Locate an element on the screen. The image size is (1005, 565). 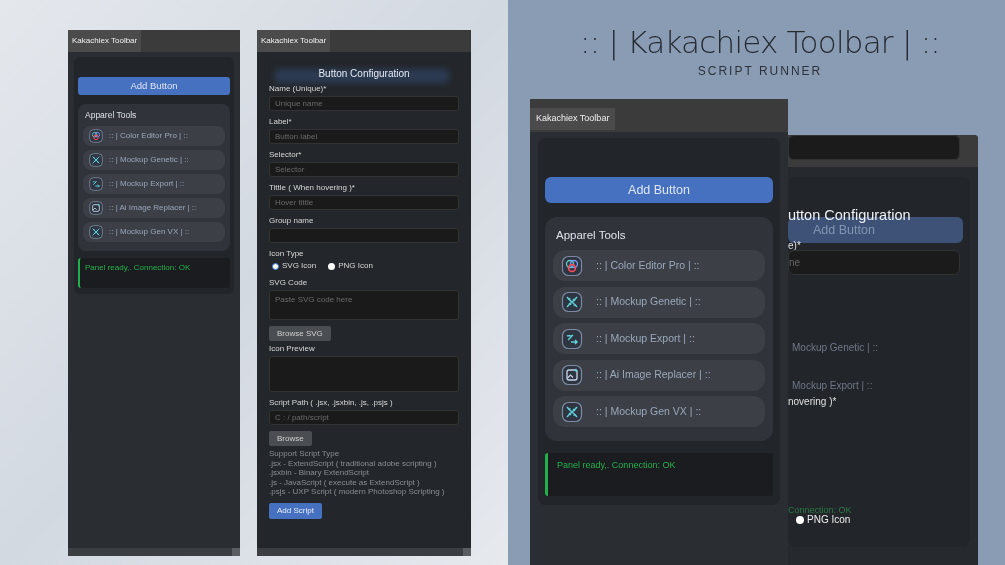
hero-subtitle: SCRIPT RUNNER is located at coordinates (760, 71).